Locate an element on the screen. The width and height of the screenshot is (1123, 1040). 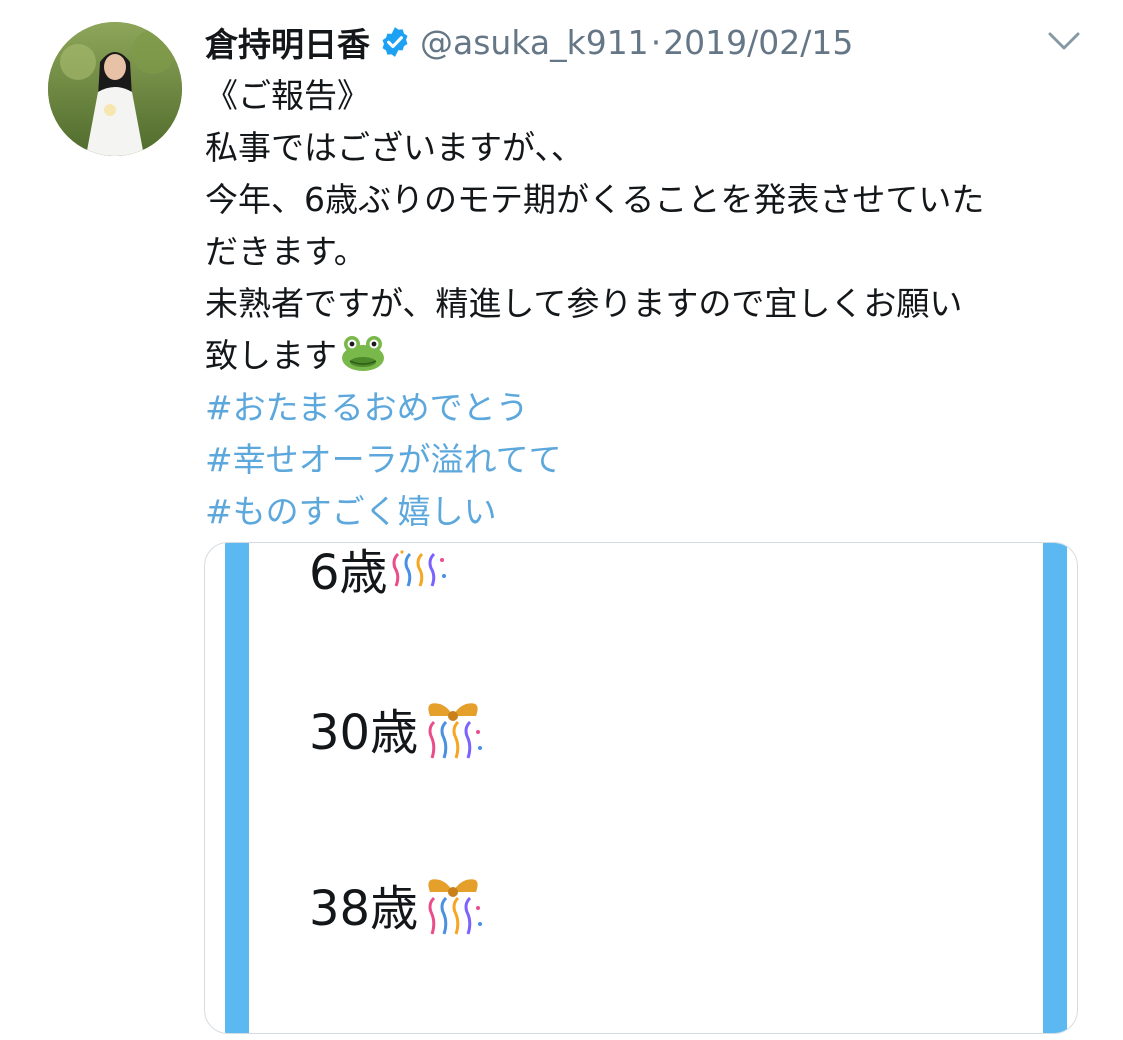
tweet-date: 2019/02/15 is located at coordinates (758, 42).